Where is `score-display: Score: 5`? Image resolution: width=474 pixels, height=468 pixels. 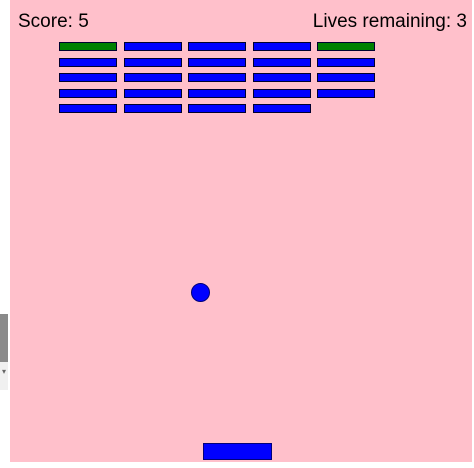 score-display: Score: 5 is located at coordinates (53, 21).